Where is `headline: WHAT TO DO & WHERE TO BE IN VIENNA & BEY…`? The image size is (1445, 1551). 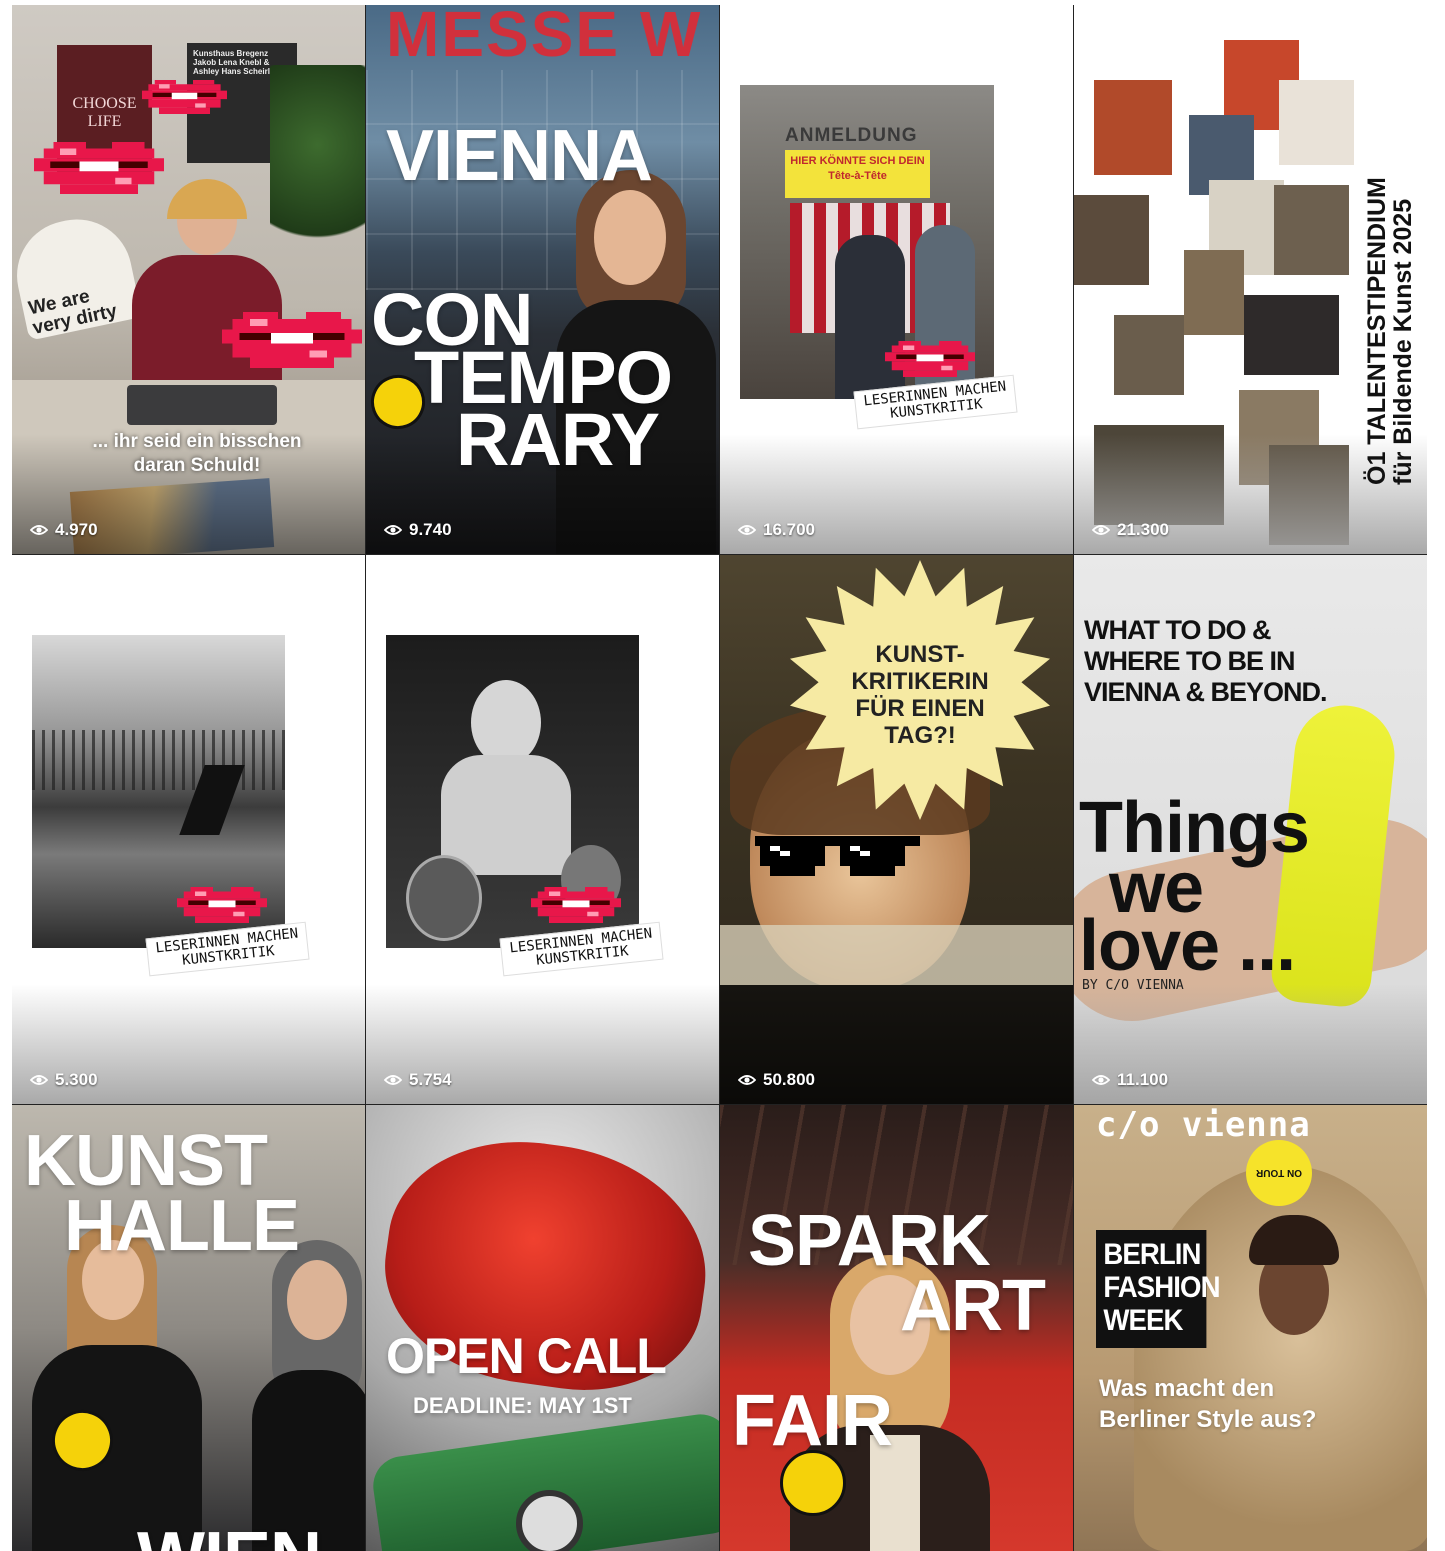 headline: WHAT TO DO & WHERE TO BE IN VIENNA & BEY… is located at coordinates (1206, 661).